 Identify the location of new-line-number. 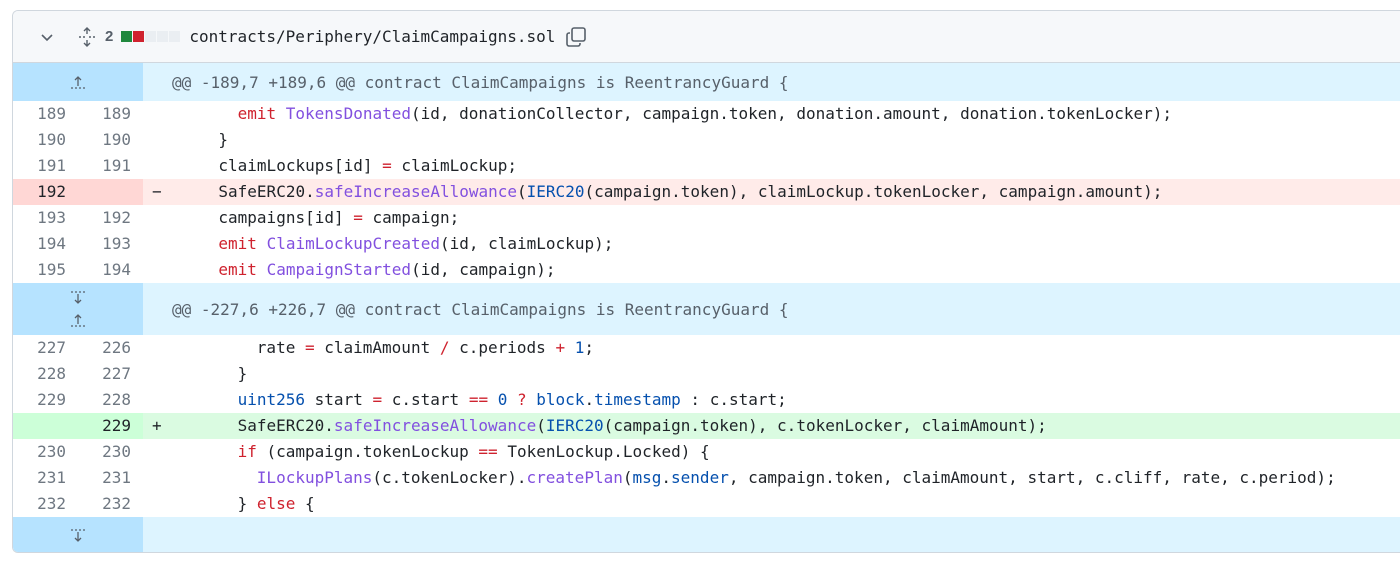
(110, 192).